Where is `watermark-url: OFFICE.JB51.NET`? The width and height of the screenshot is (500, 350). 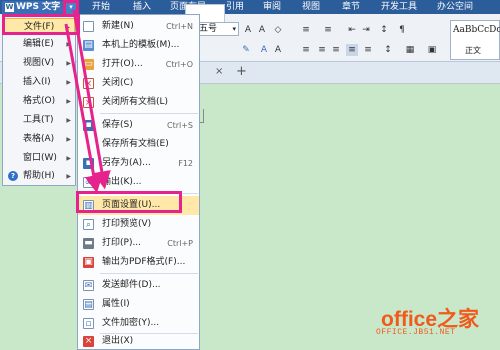 watermark-url: OFFICE.JB51.NET is located at coordinates (416, 332).